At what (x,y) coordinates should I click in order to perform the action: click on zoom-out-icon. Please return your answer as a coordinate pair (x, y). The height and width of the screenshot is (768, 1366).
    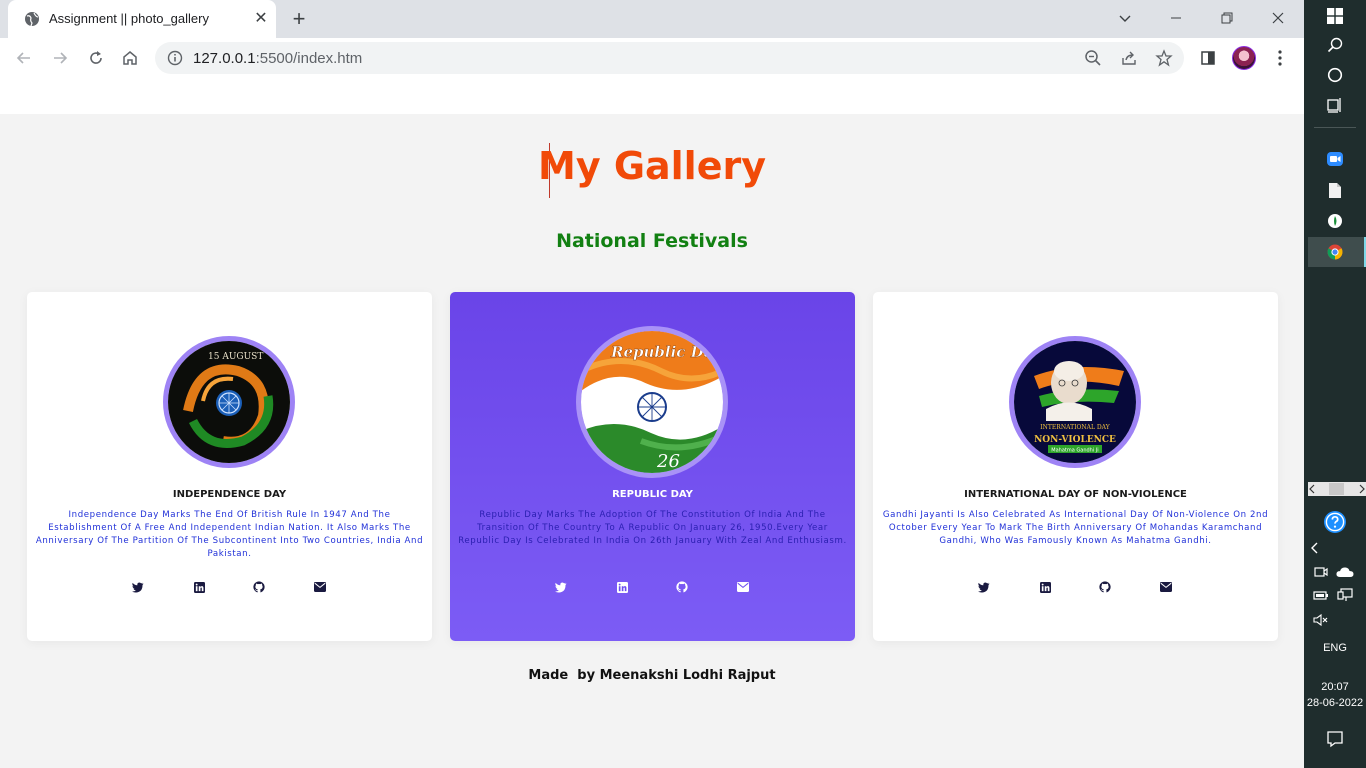
    Looking at the image, I should click on (1093, 58).